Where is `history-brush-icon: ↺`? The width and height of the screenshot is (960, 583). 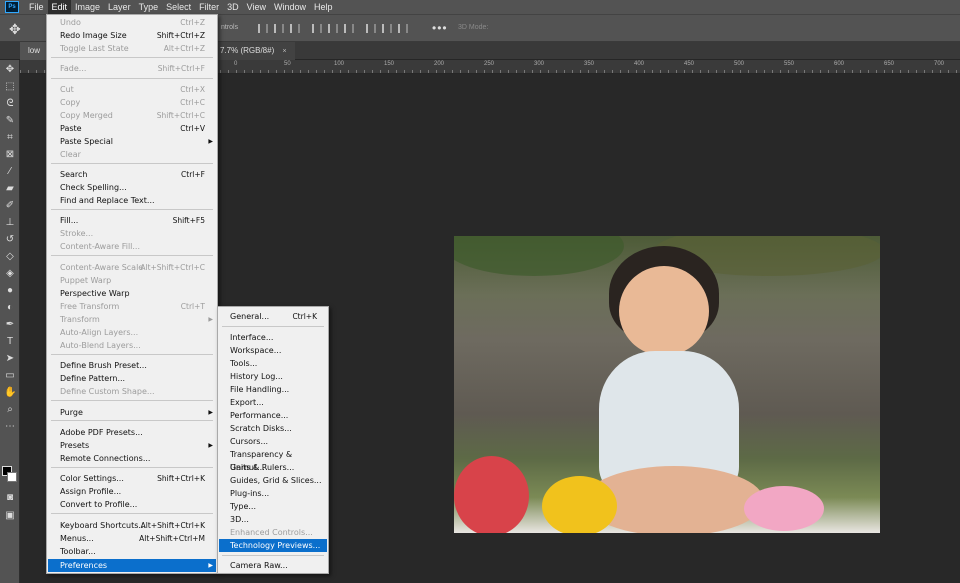
history-brush-icon: ↺ is located at coordinates (10, 240).